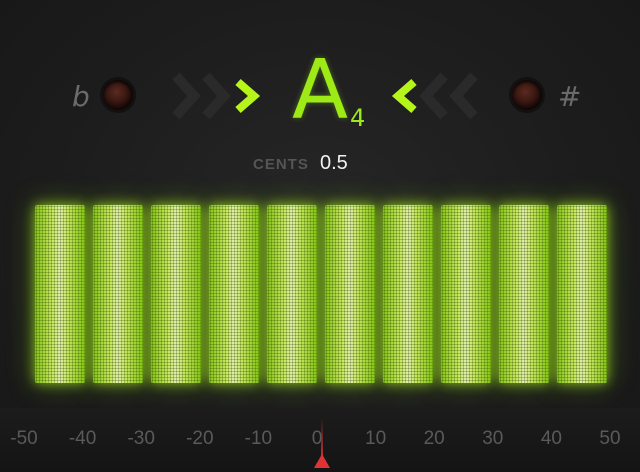 The image size is (640, 472). I want to click on cents-label: CENTS, so click(281, 164).